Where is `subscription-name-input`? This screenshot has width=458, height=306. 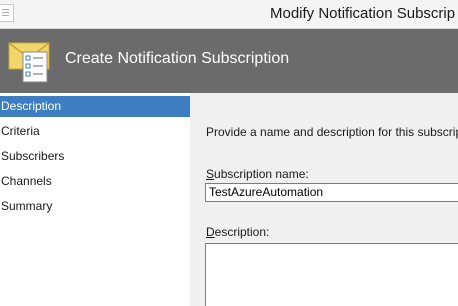 subscription-name-input is located at coordinates (331, 192).